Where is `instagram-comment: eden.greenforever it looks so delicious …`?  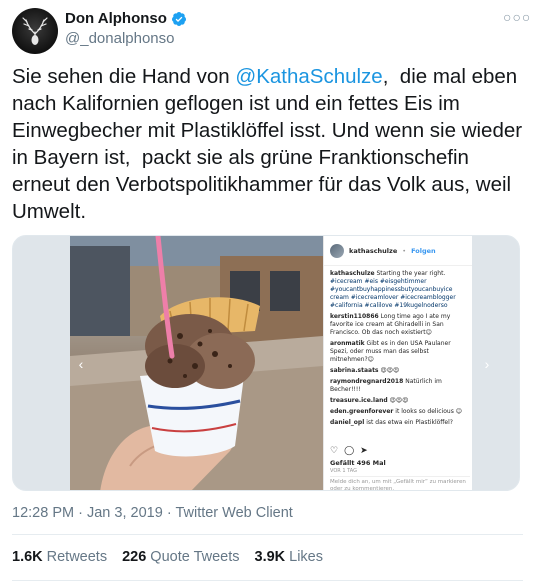
instagram-comment: eden.greenforever it looks so delicious … is located at coordinates (396, 411).